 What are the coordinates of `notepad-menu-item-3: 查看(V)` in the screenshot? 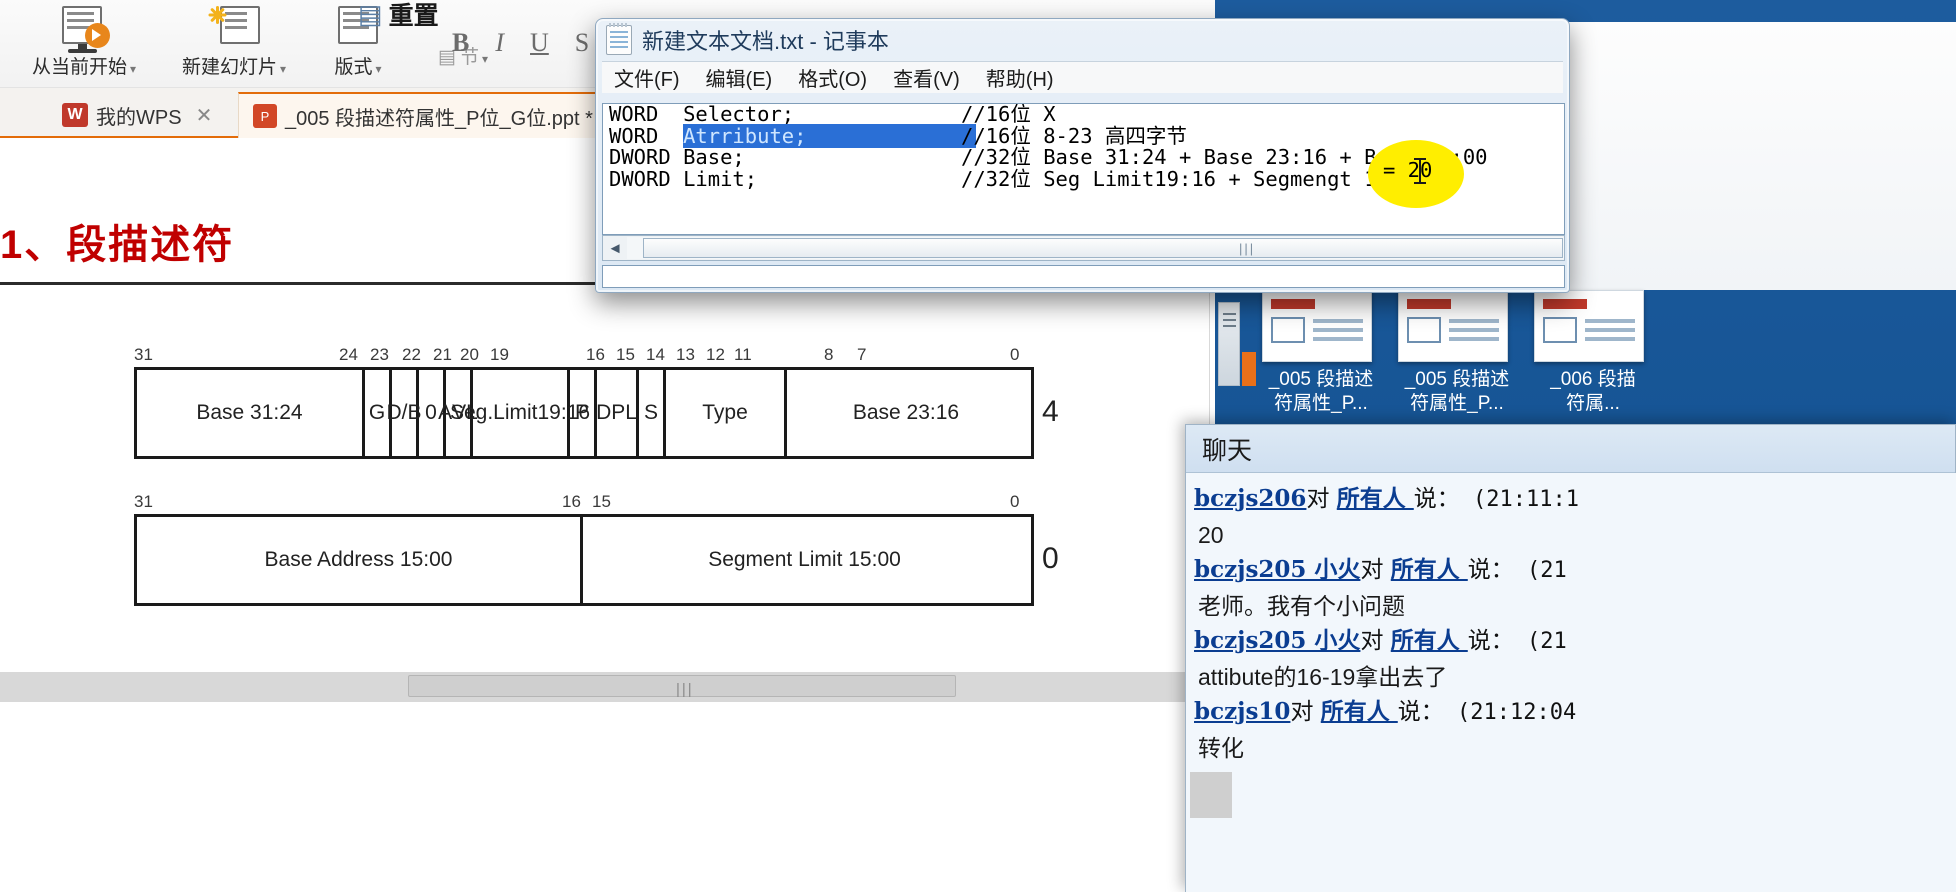 It's located at (926, 77).